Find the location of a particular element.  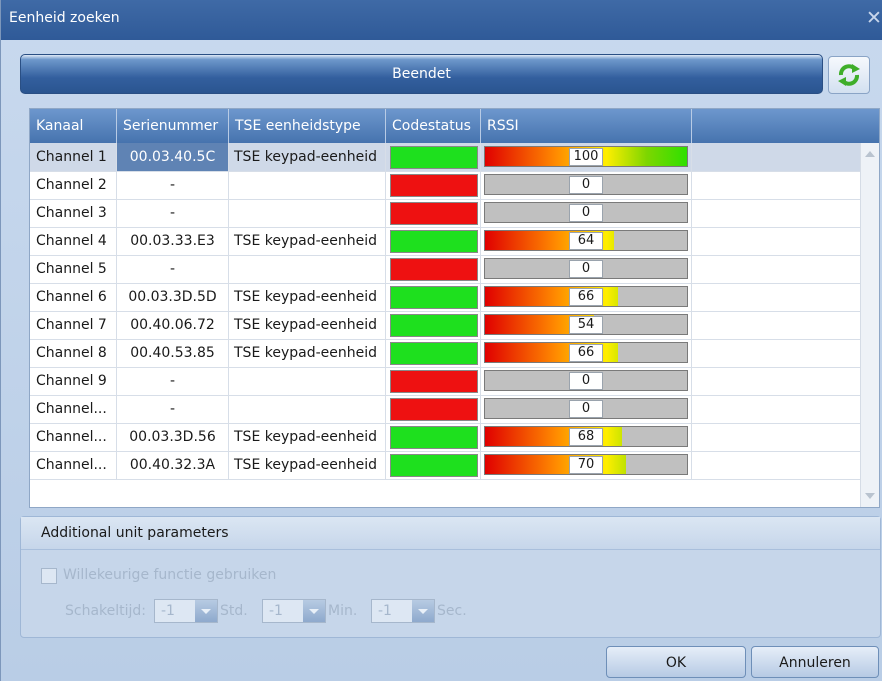

ok-button: OK is located at coordinates (676, 662).